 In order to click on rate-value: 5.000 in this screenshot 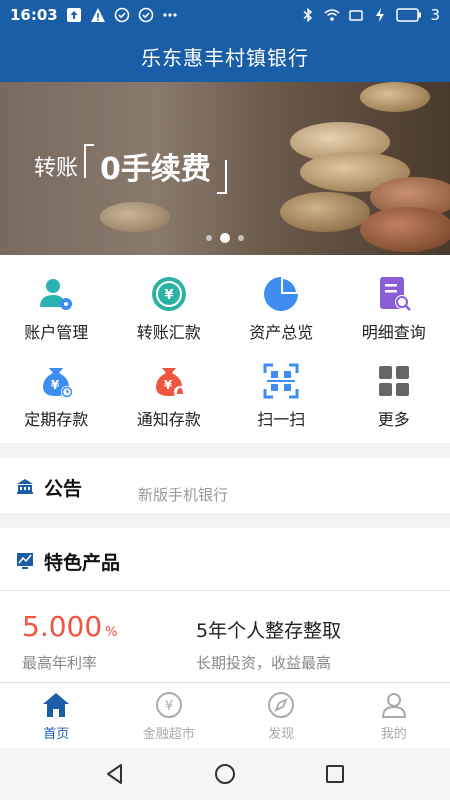, I will do `click(62, 626)`.